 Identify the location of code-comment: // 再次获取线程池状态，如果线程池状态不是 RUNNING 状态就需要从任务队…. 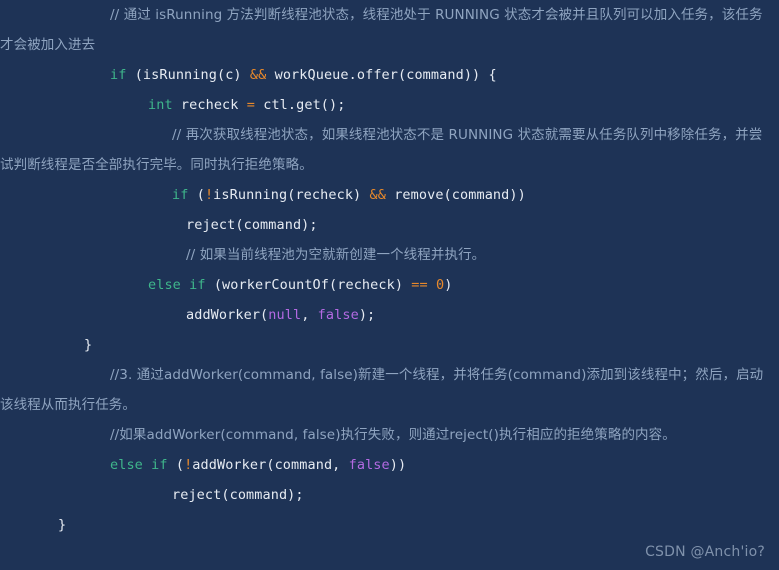
(381, 150).